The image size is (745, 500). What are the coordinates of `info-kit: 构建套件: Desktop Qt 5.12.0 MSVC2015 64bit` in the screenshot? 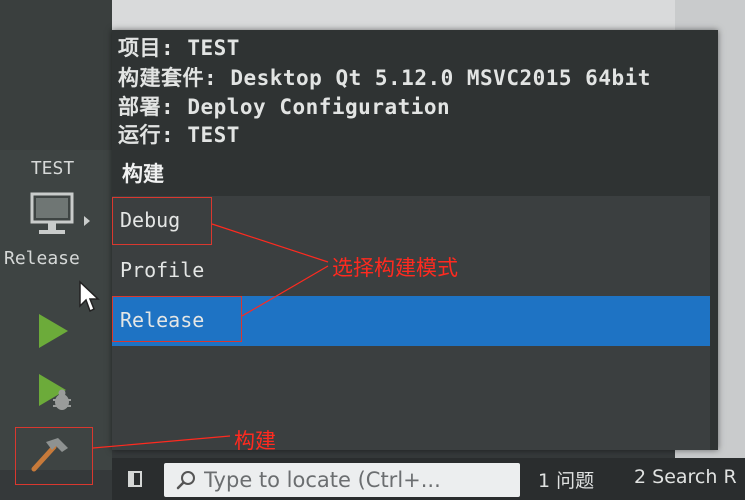 It's located at (384, 77).